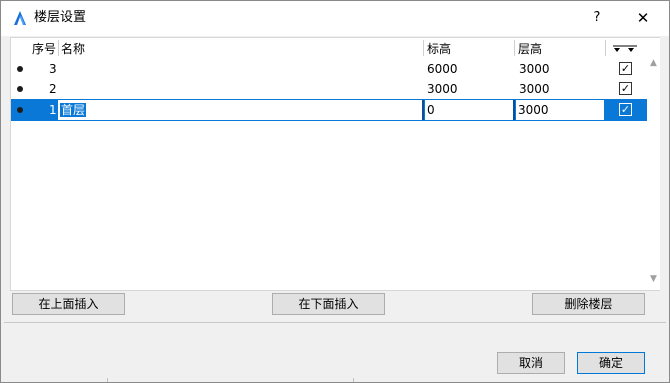 Image resolution: width=670 pixels, height=383 pixels. Describe the element at coordinates (60, 17) in the screenshot. I see `window-title: 楼层设置` at that location.